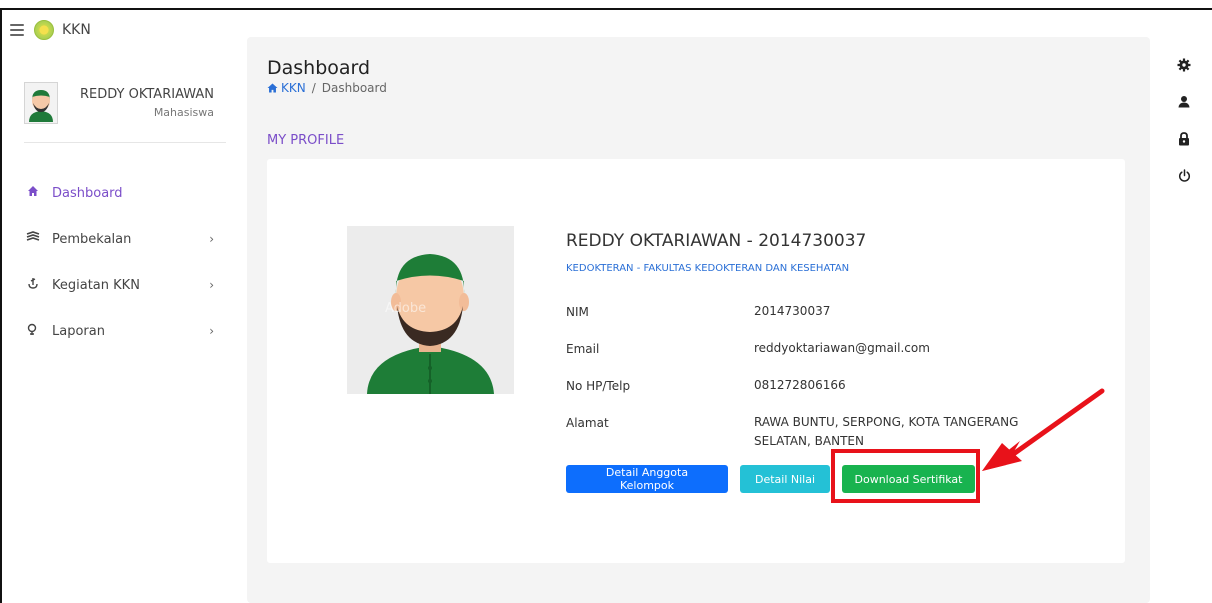  I want to click on svg-text: Adobe, so click(405, 308).